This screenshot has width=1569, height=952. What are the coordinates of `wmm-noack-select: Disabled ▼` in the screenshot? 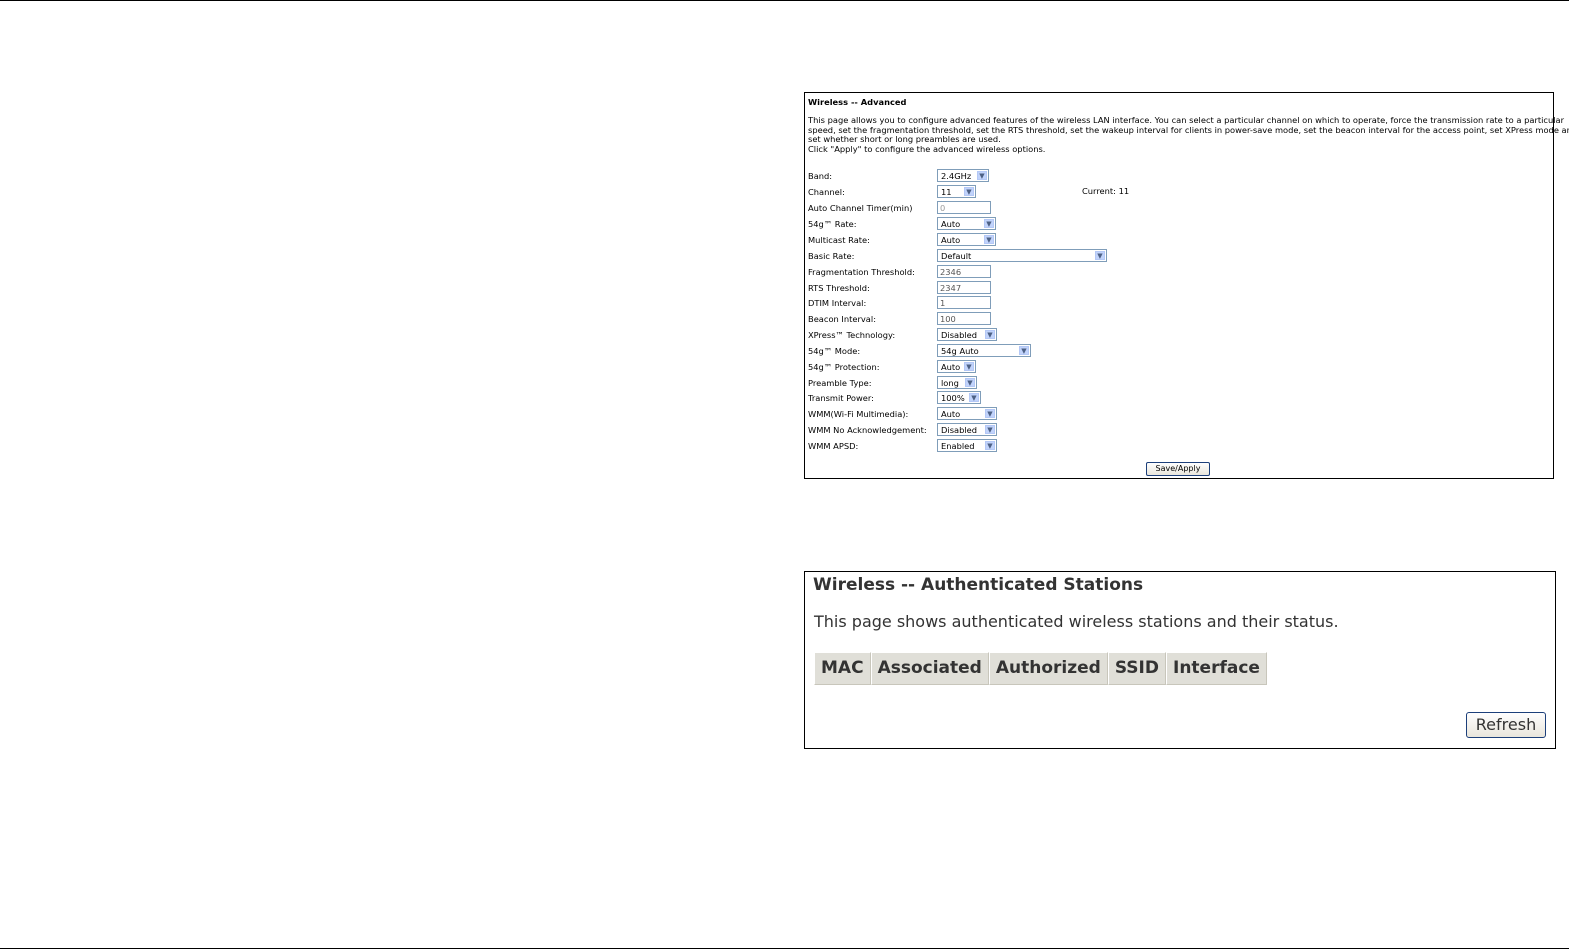 It's located at (967, 429).